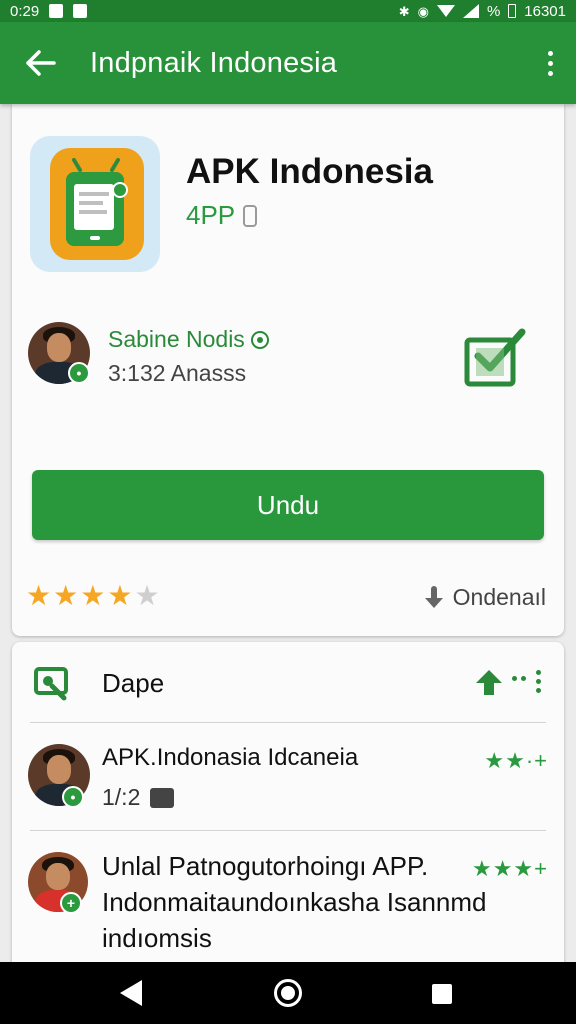 Image resolution: width=576 pixels, height=1024 pixels. What do you see at coordinates (121, 797) in the screenshot?
I see `review-meta-text: 1/:2` at bounding box center [121, 797].